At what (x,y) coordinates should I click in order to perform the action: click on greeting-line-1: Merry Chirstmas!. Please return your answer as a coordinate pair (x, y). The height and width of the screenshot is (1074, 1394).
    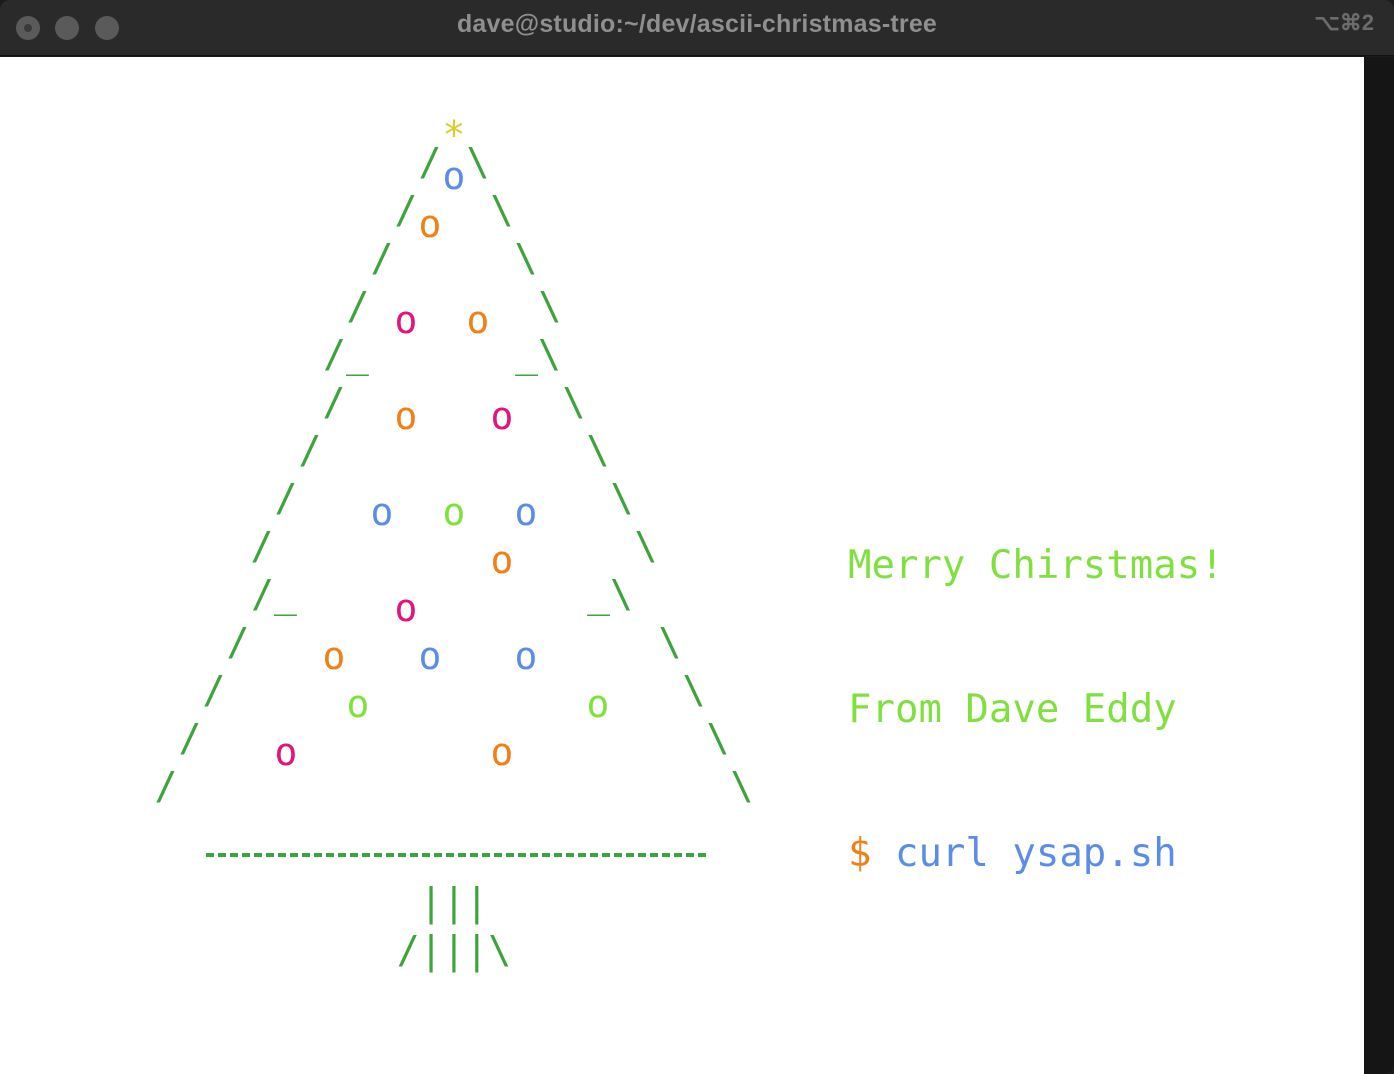
    Looking at the image, I should click on (1036, 565).